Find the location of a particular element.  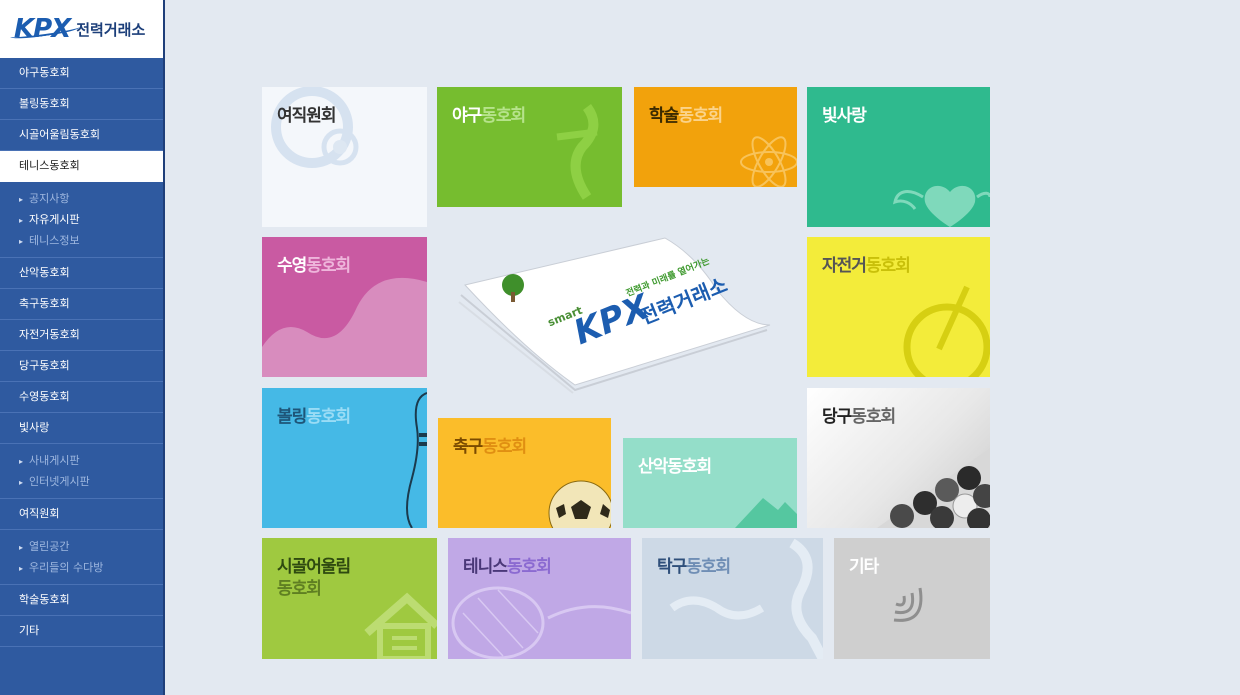

sidebar-item-bike: 자전거동호회 is located at coordinates (81, 335).